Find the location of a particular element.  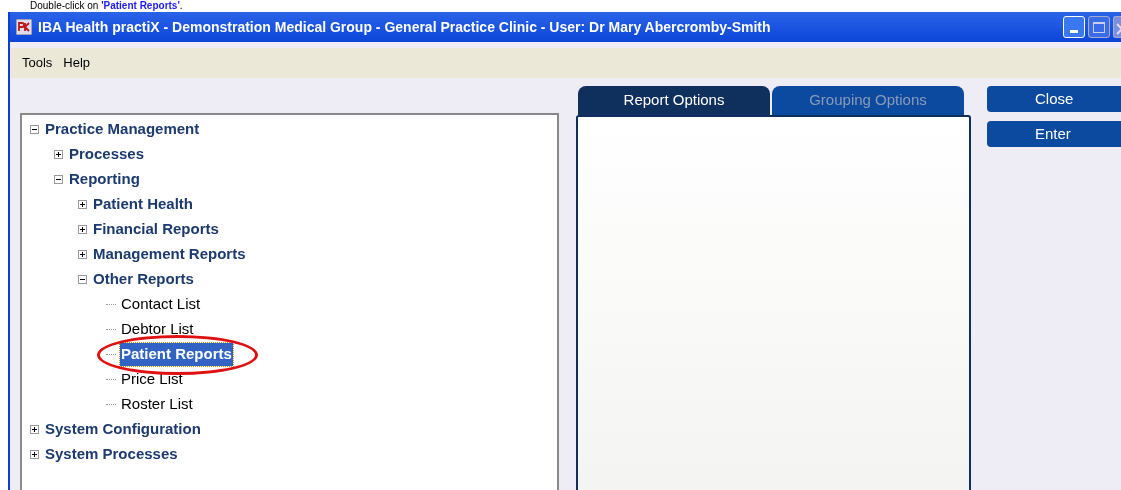

action-button: Close is located at coordinates (1054, 99).